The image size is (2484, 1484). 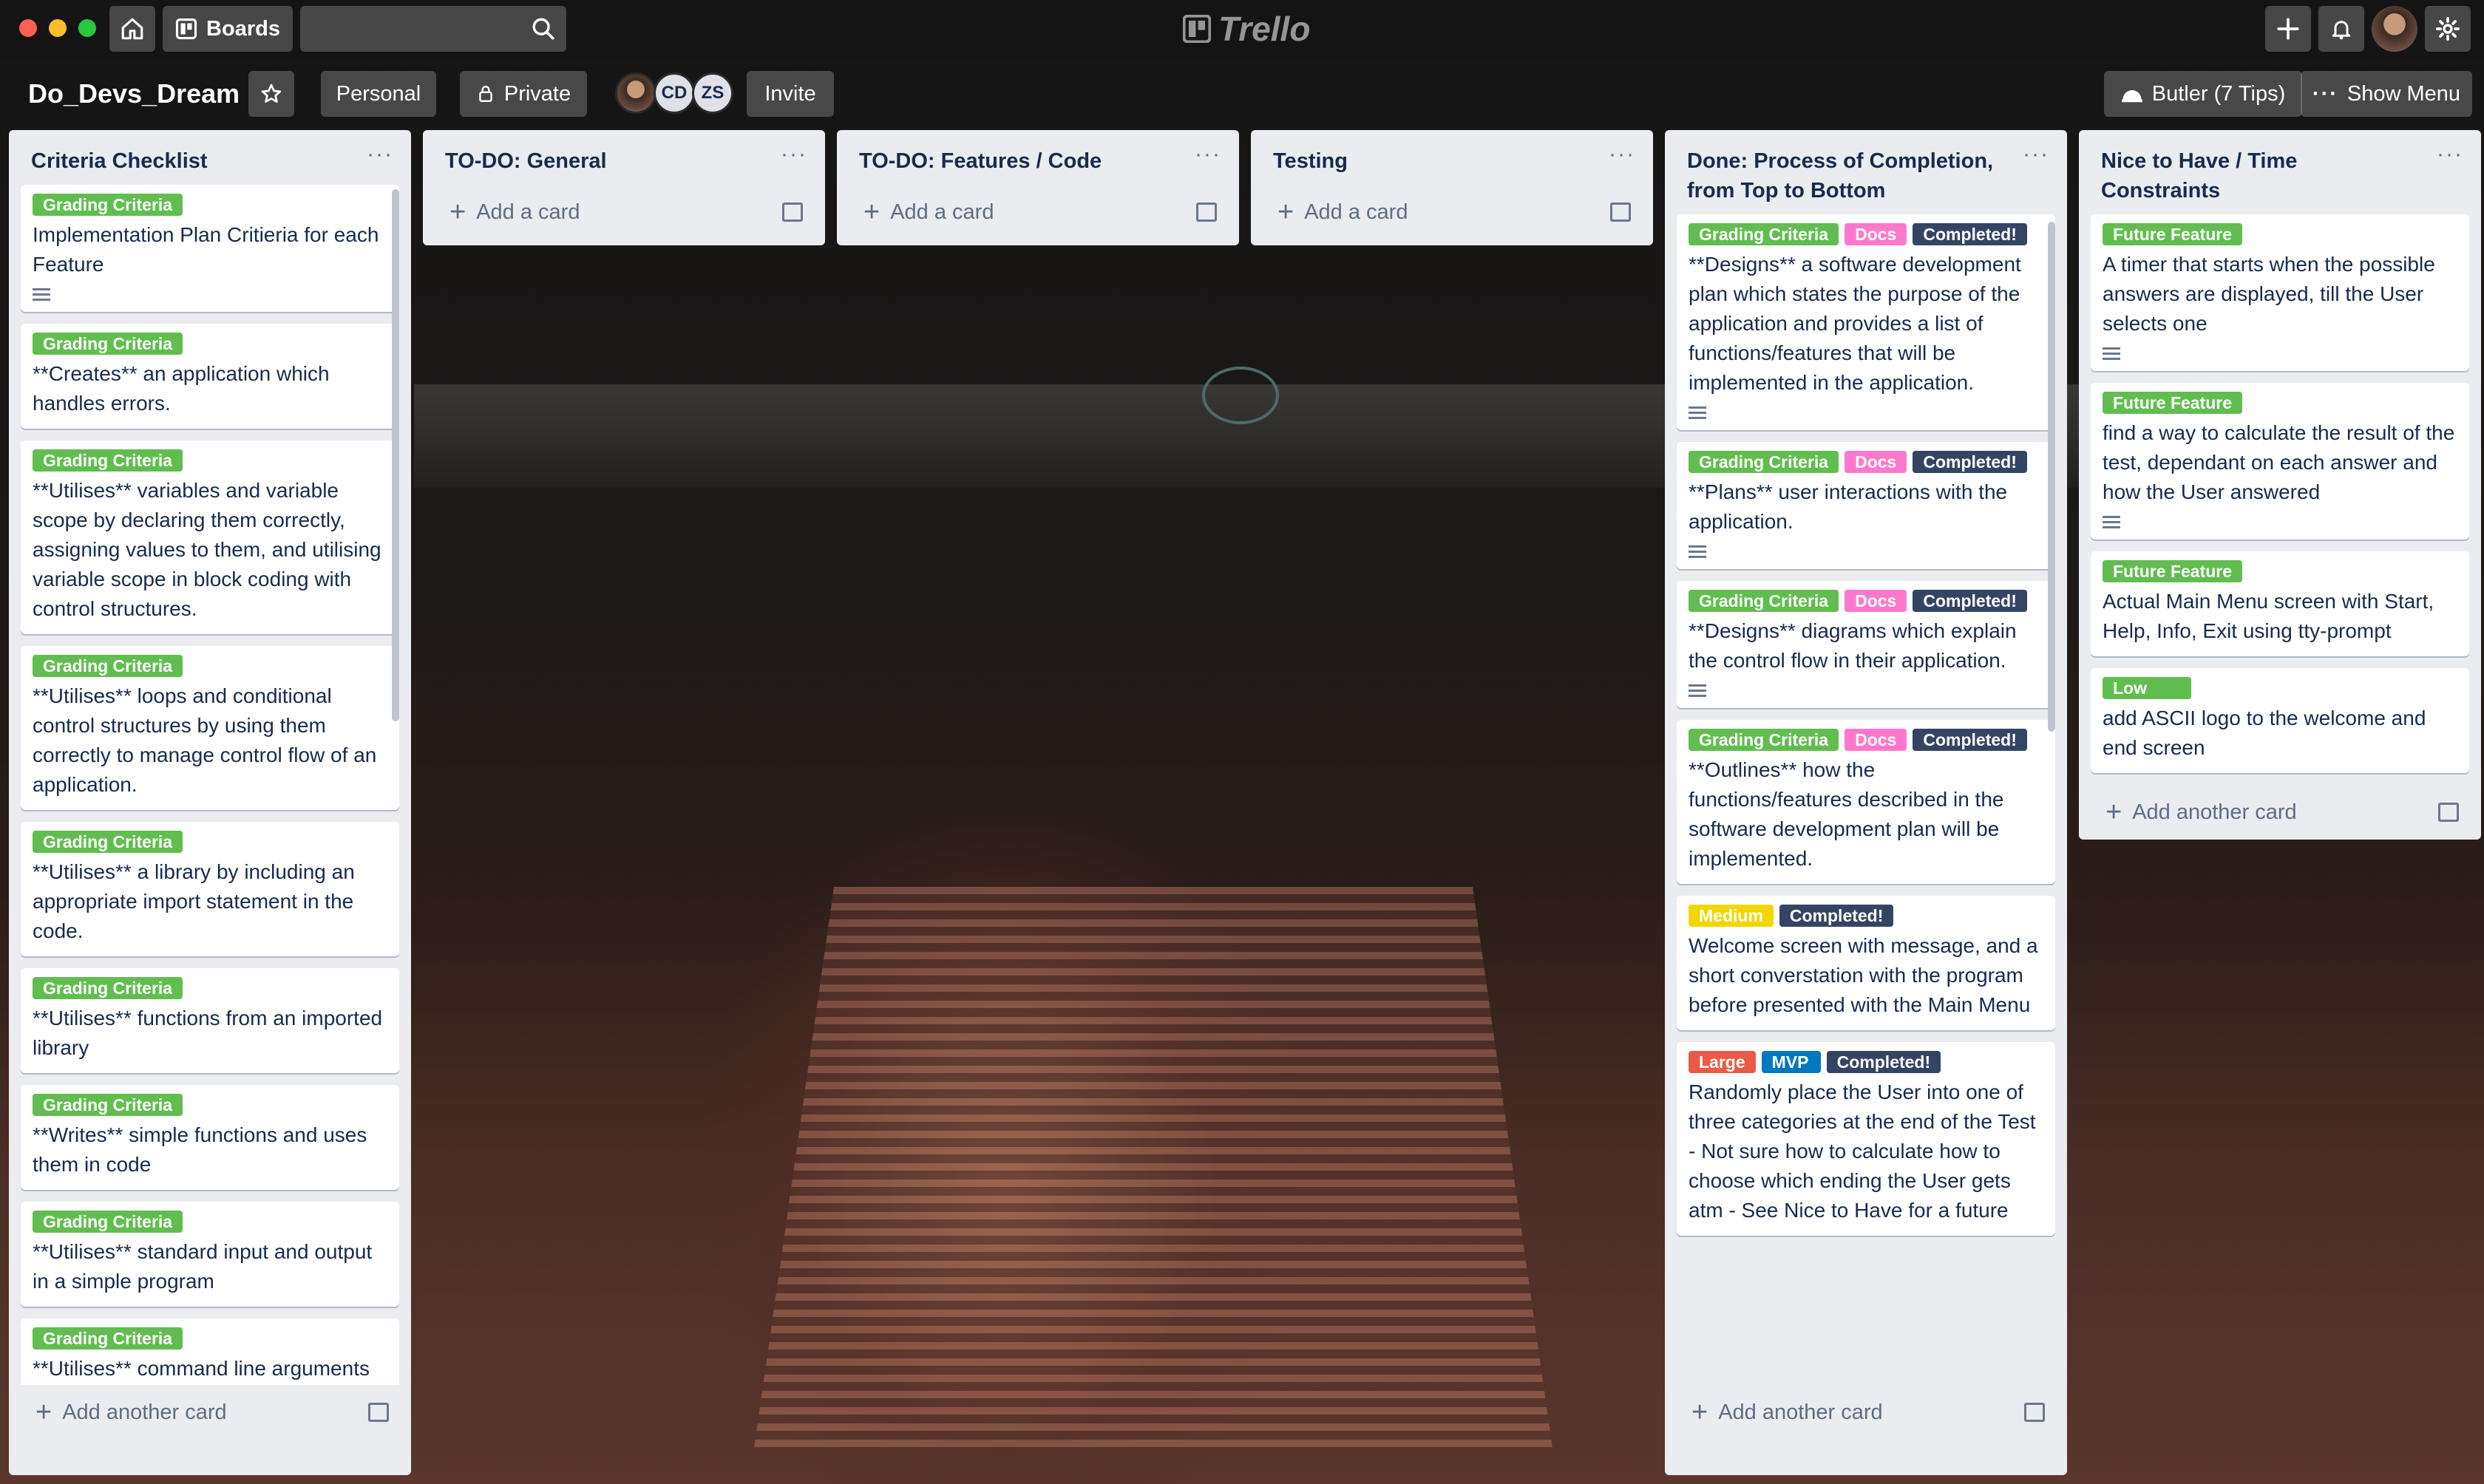 What do you see at coordinates (2051, 477) in the screenshot?
I see `list-scrollbar-done` at bounding box center [2051, 477].